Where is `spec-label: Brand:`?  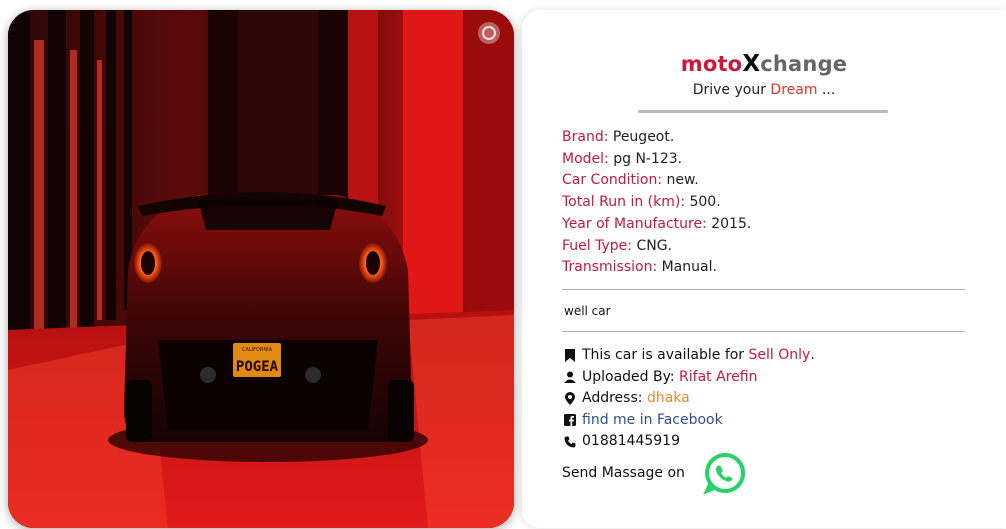 spec-label: Brand: is located at coordinates (585, 137).